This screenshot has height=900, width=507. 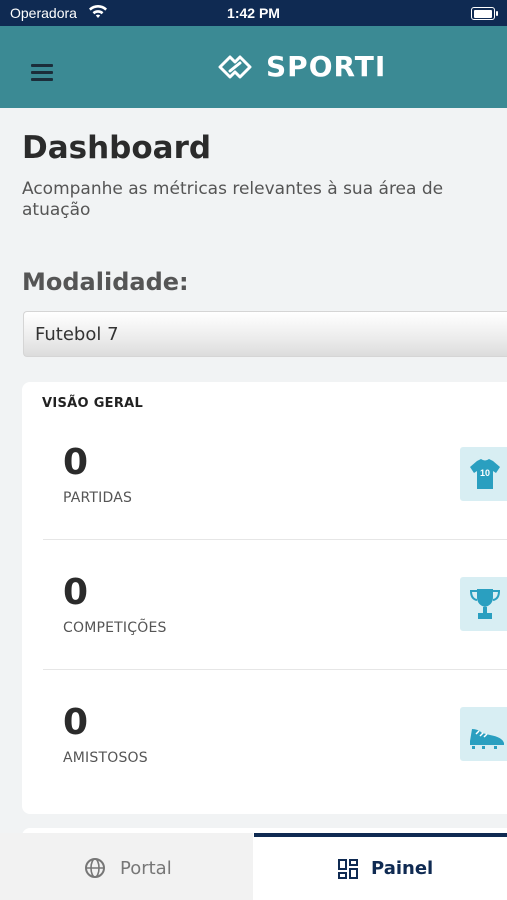 What do you see at coordinates (105, 758) in the screenshot?
I see `stat-label: AMISTOSOS` at bounding box center [105, 758].